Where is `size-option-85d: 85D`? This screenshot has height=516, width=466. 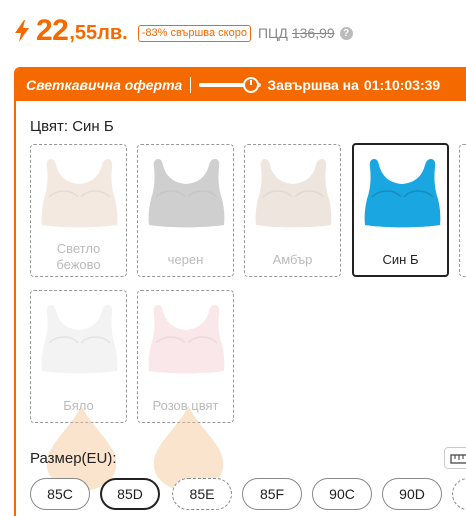
size-option-85d: 85D is located at coordinates (130, 494).